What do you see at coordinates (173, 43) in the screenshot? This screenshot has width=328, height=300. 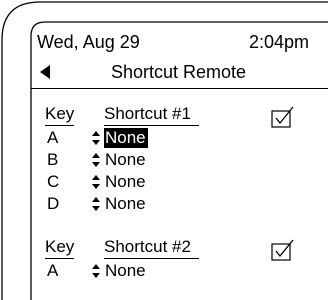 I see `status-bar: Wed, Aug 29 2:04pm` at bounding box center [173, 43].